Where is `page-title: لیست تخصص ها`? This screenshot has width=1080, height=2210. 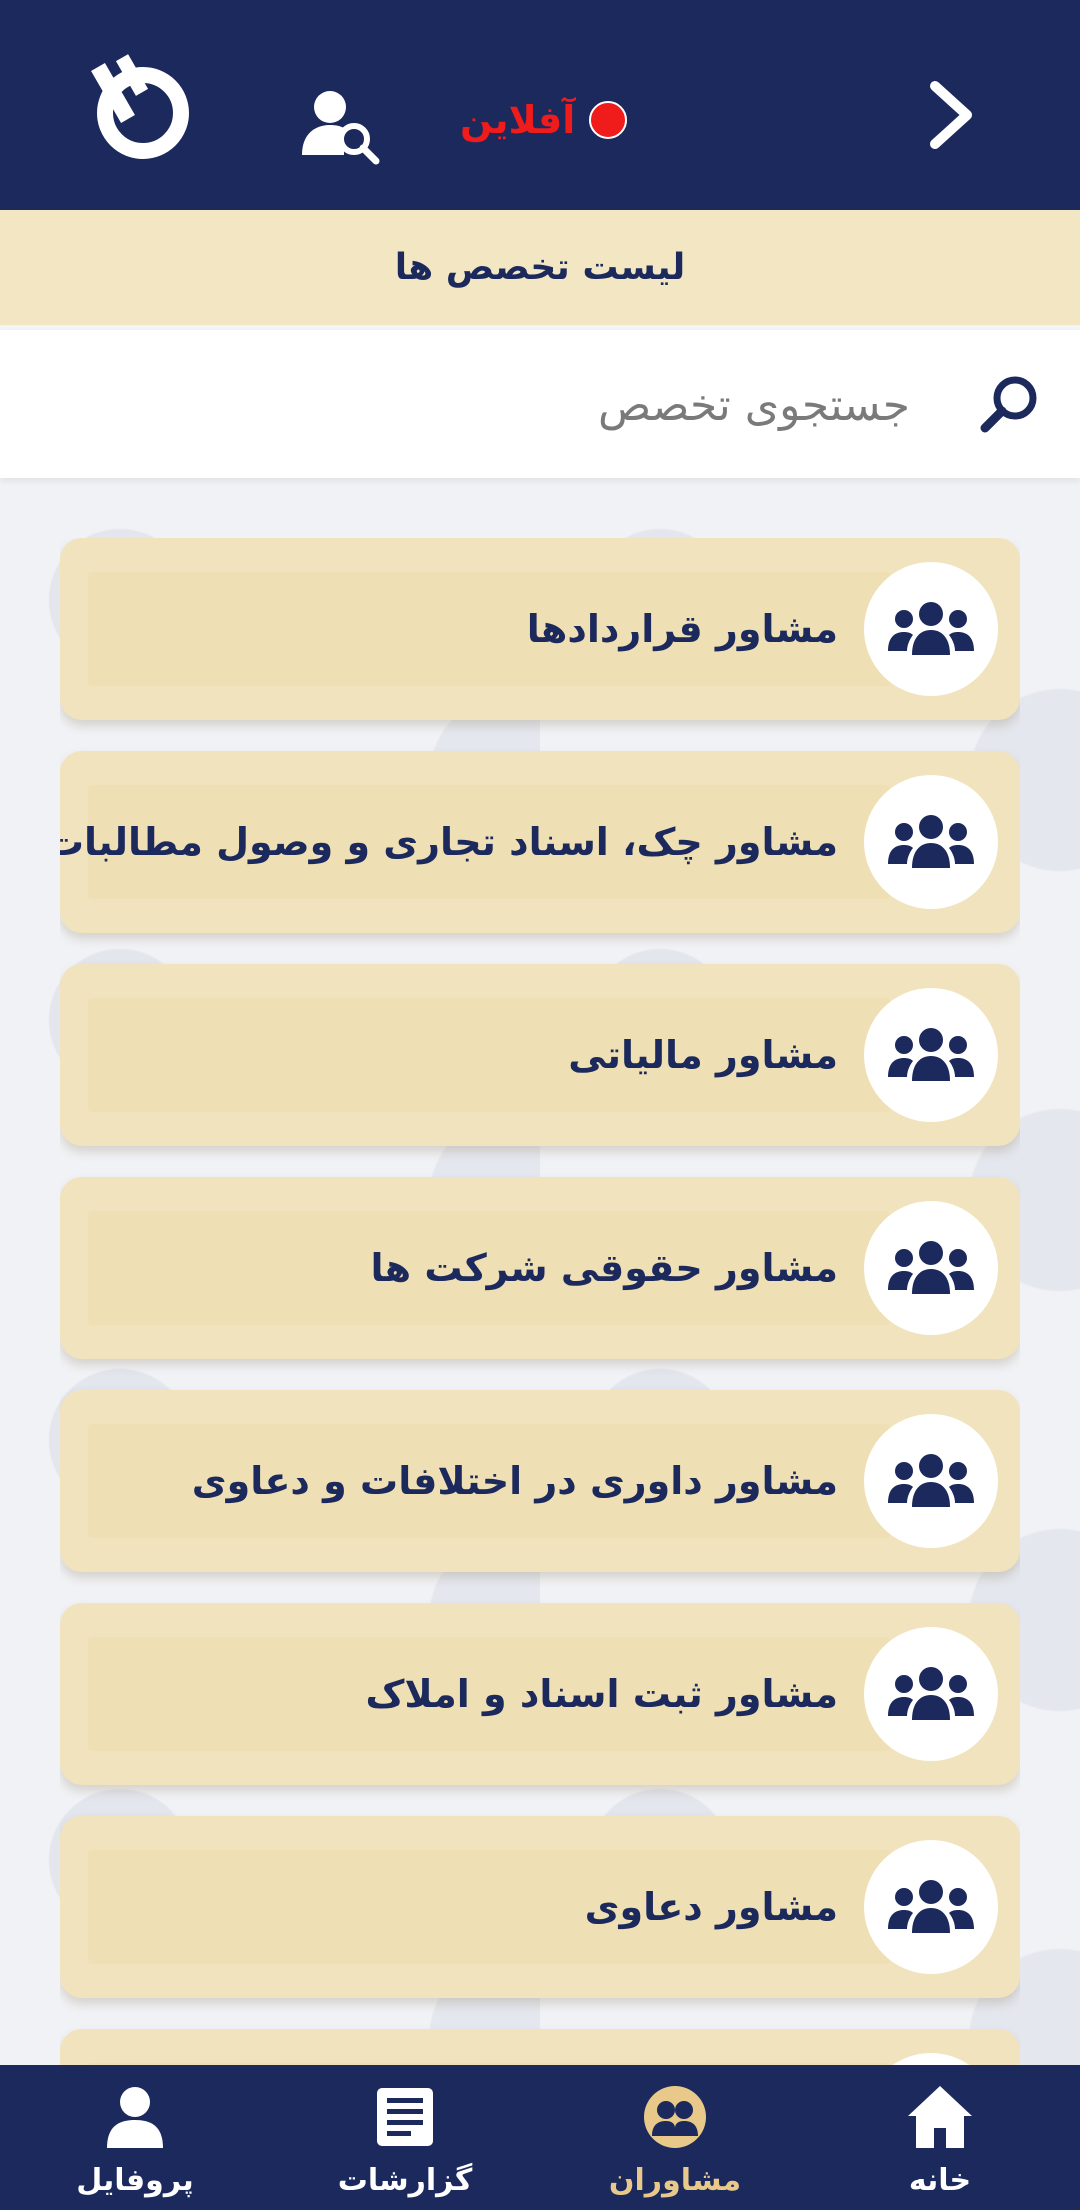 page-title: لیست تخصص ها is located at coordinates (540, 267).